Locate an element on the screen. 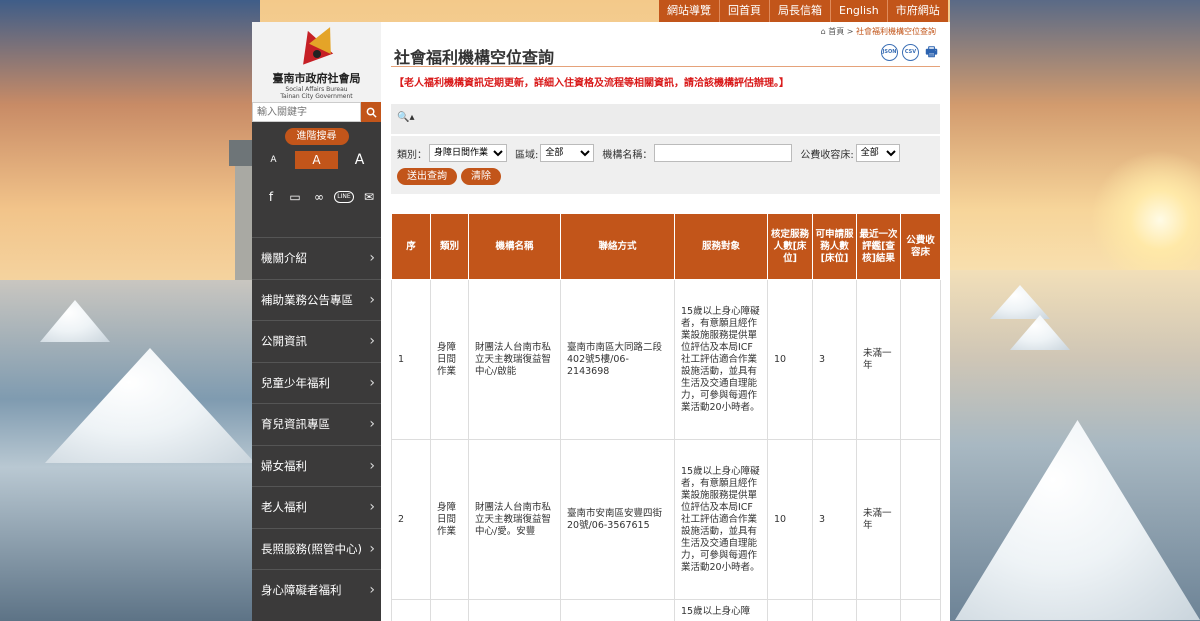 This screenshot has height=621, width=1200. cell-approved is located at coordinates (790, 610).